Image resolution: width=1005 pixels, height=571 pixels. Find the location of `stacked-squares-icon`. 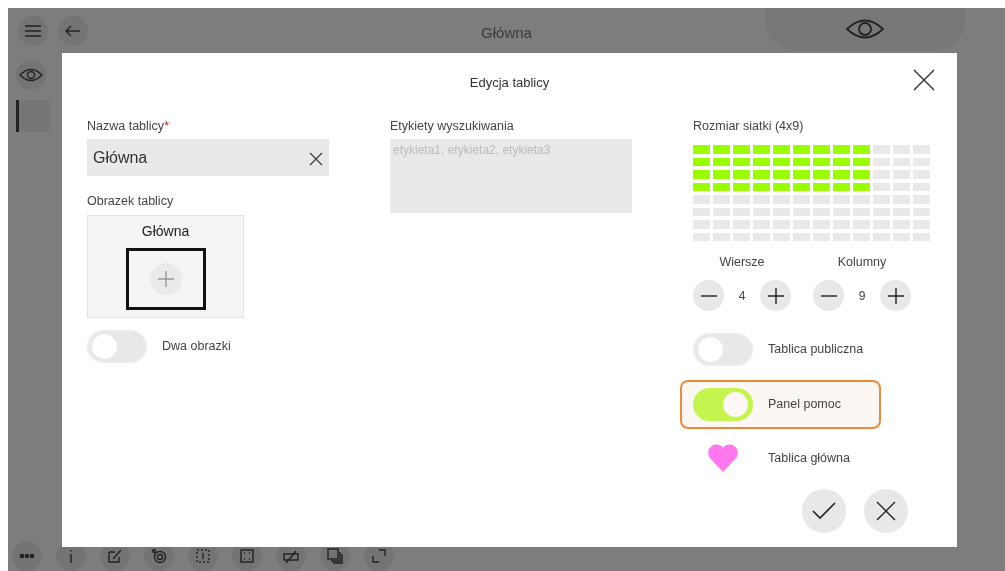

stacked-squares-icon is located at coordinates (335, 556).